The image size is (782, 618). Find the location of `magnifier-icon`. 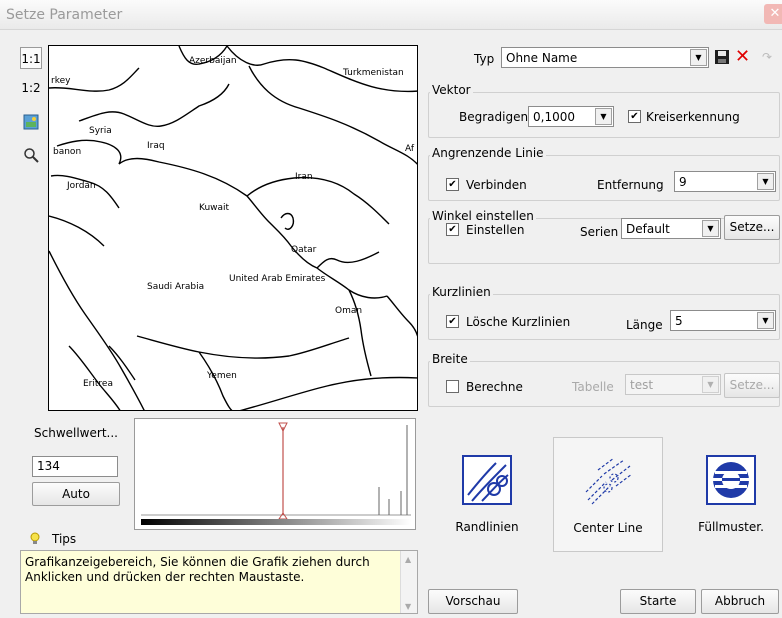

magnifier-icon is located at coordinates (31, 155).